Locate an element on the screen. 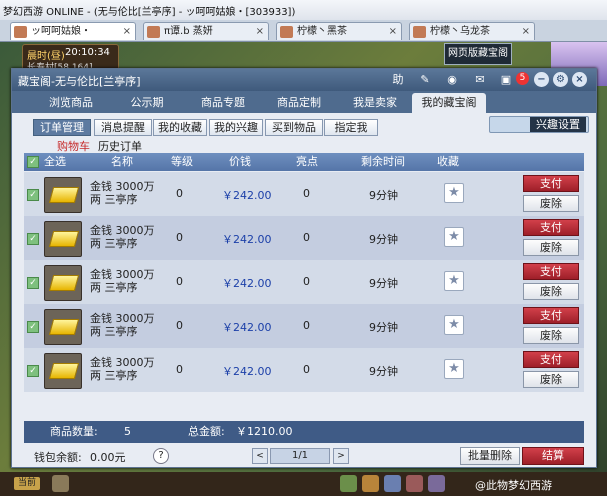 This screenshot has height=496, width=607. team-icon is located at coordinates (392, 483).